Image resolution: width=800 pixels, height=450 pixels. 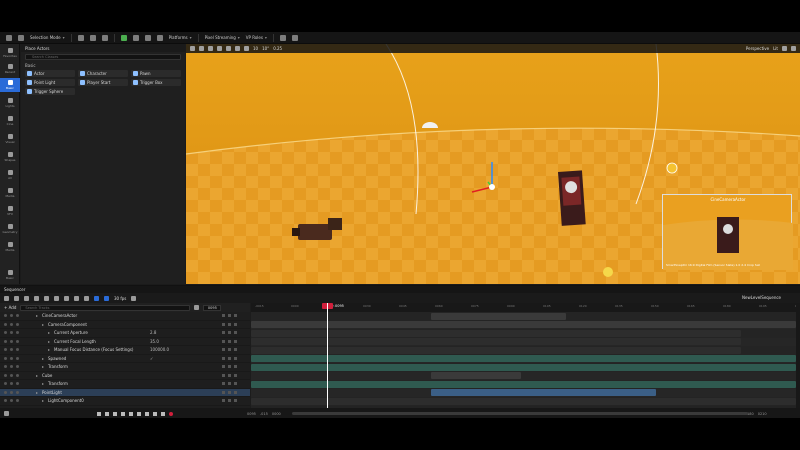 I want to click on end-frame: 0210, so click(x=762, y=414).